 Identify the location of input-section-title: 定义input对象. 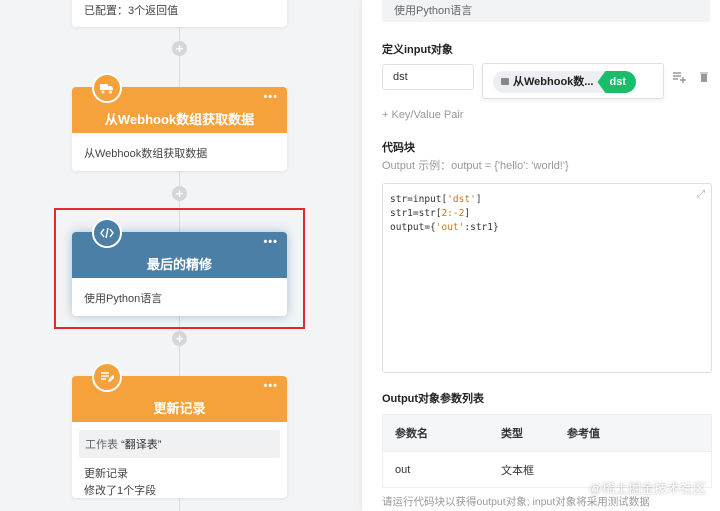
(417, 50).